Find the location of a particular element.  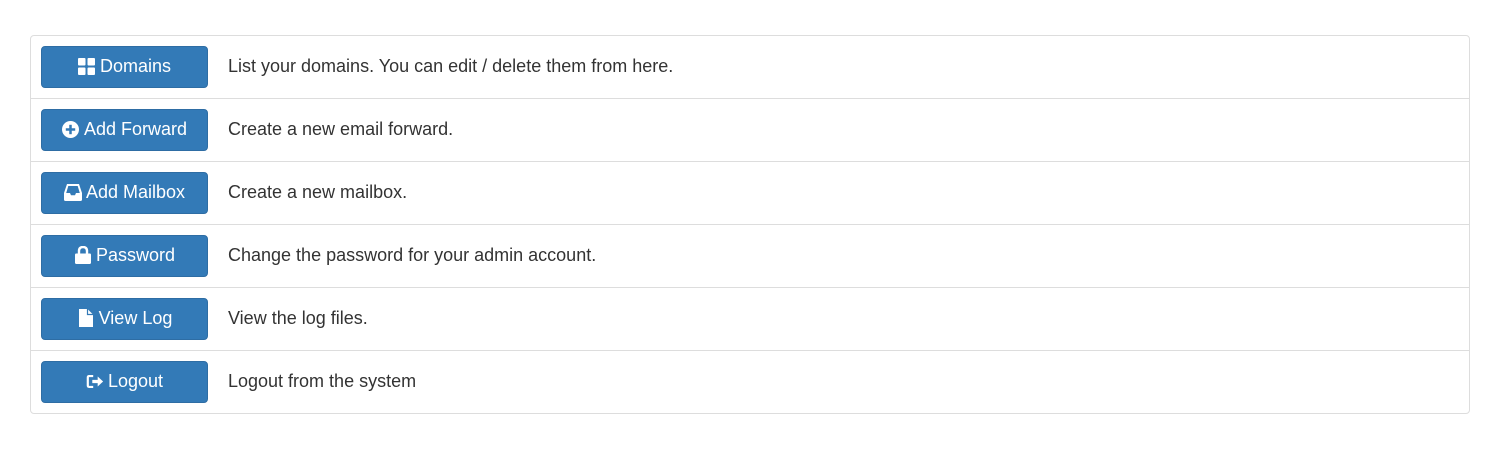

add-forward-button-label: Add Forward is located at coordinates (135, 128).